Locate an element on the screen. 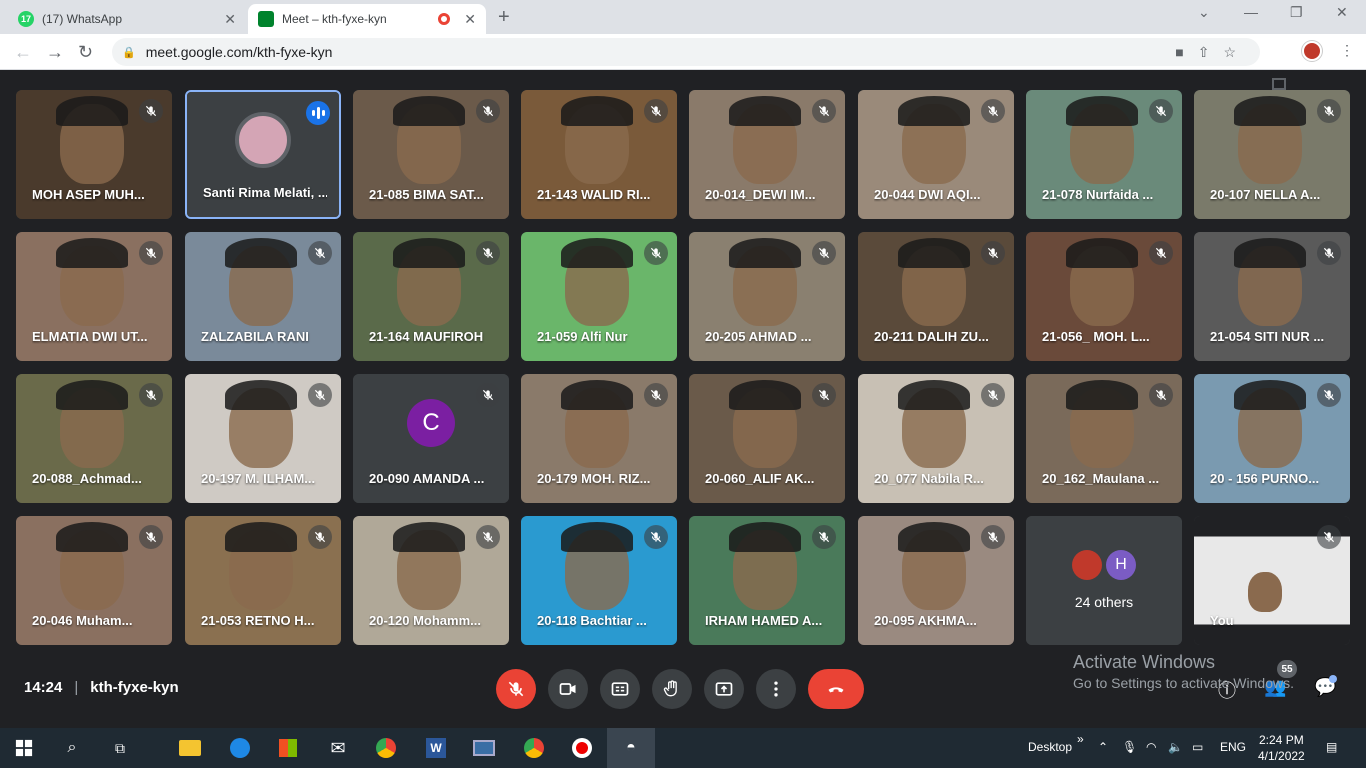  profile-avatar is located at coordinates (1312, 51).